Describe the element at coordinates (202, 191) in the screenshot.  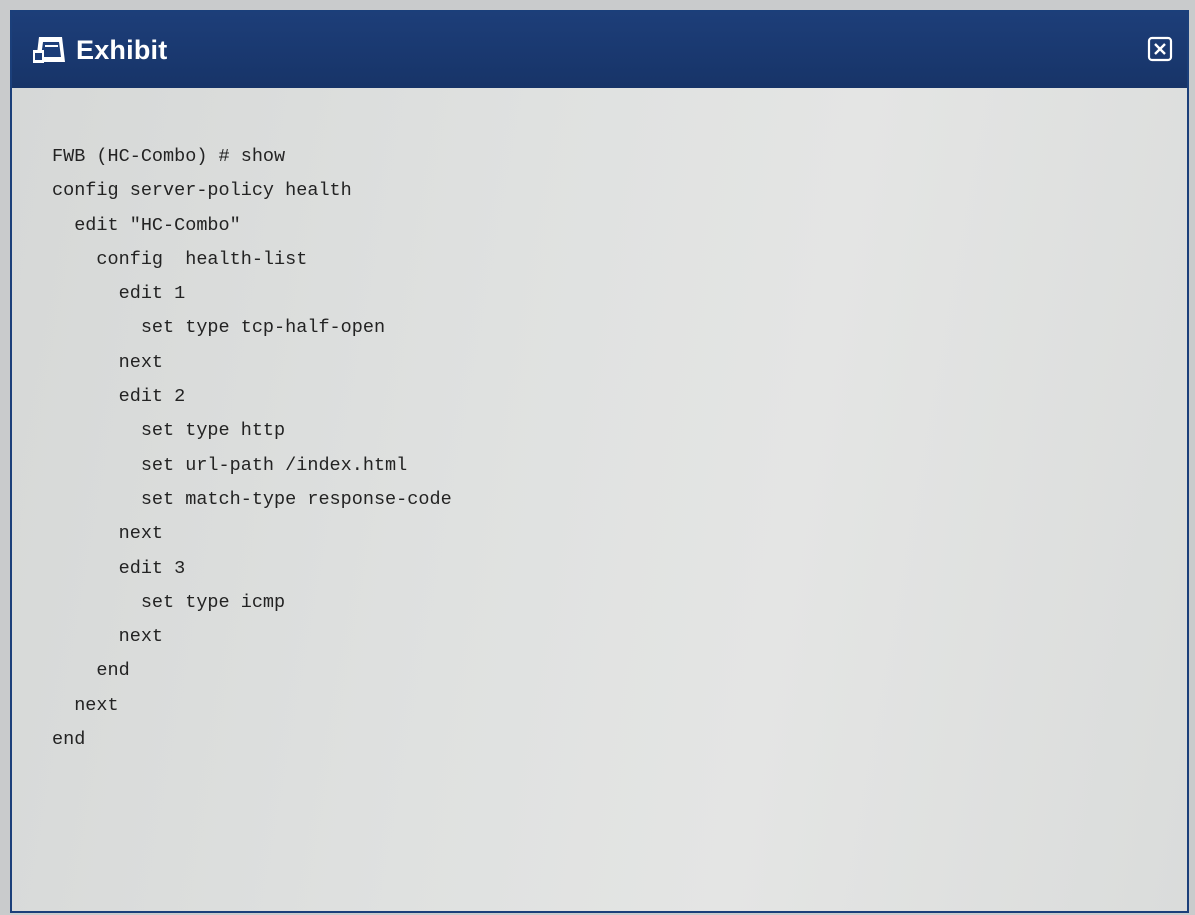
I see `code-line: config server-policy health` at that location.